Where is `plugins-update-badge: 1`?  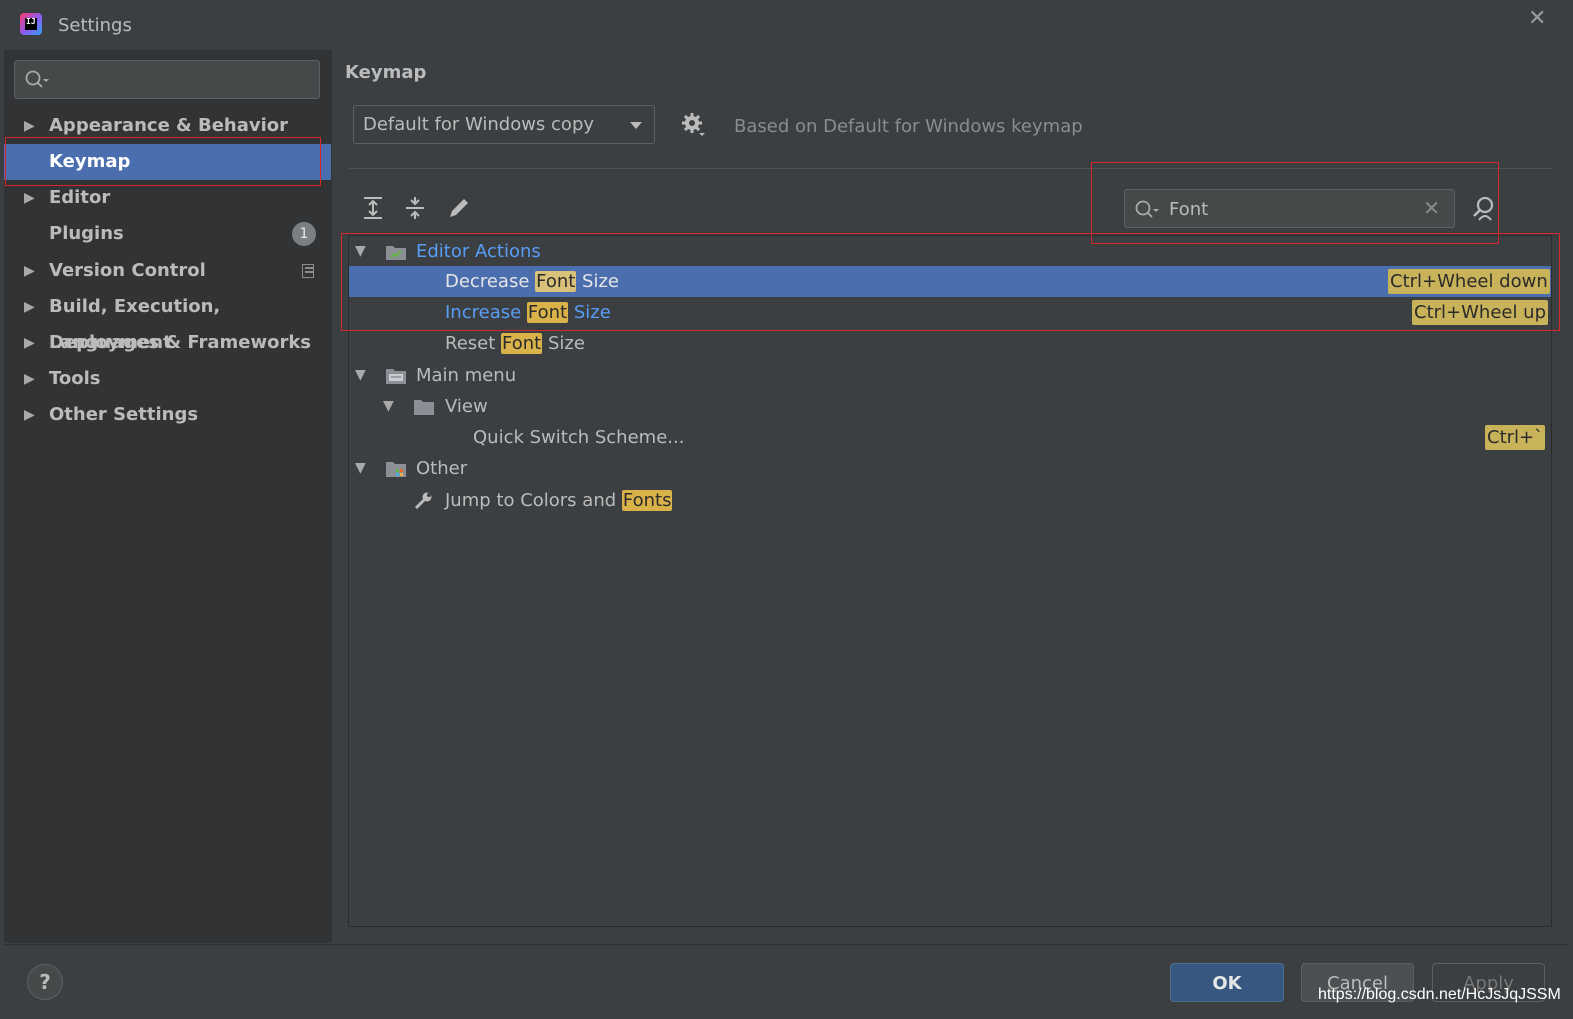 plugins-update-badge: 1 is located at coordinates (304, 234).